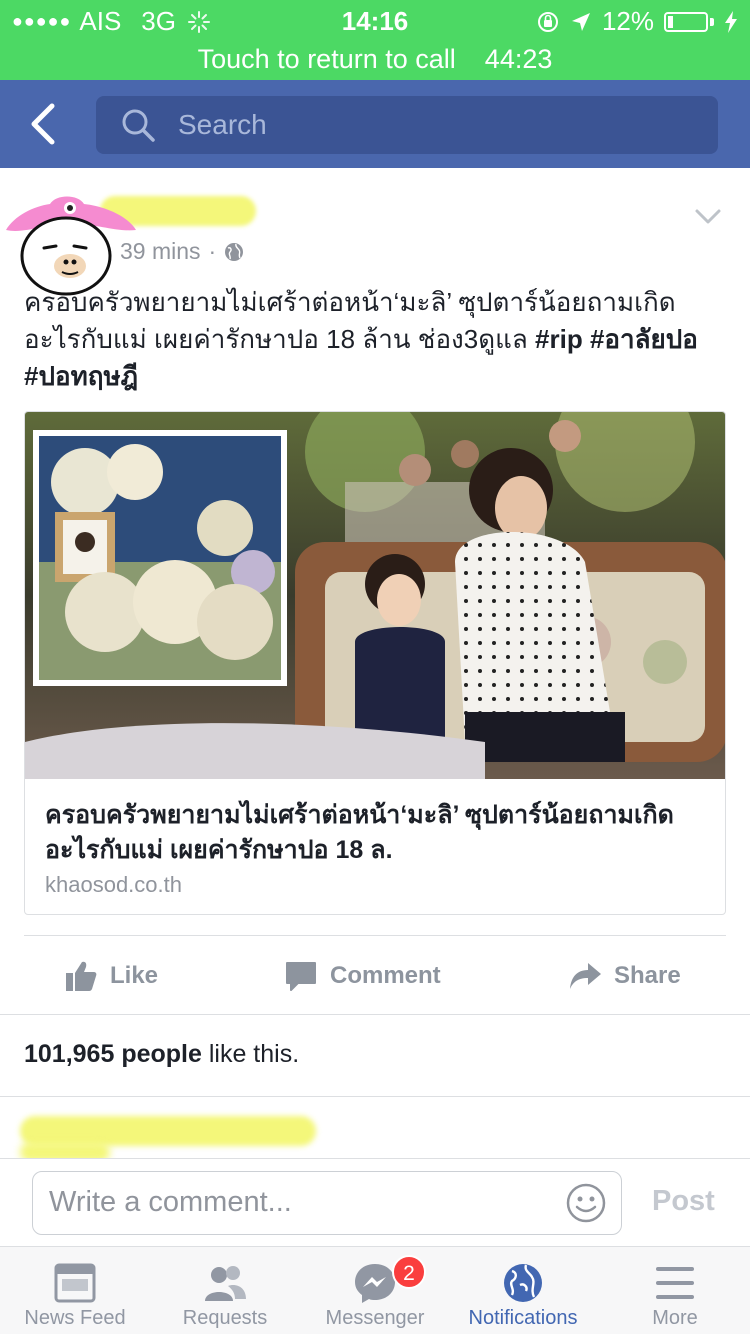 The height and width of the screenshot is (1334, 750). I want to click on public-globe-icon, so click(234, 251).